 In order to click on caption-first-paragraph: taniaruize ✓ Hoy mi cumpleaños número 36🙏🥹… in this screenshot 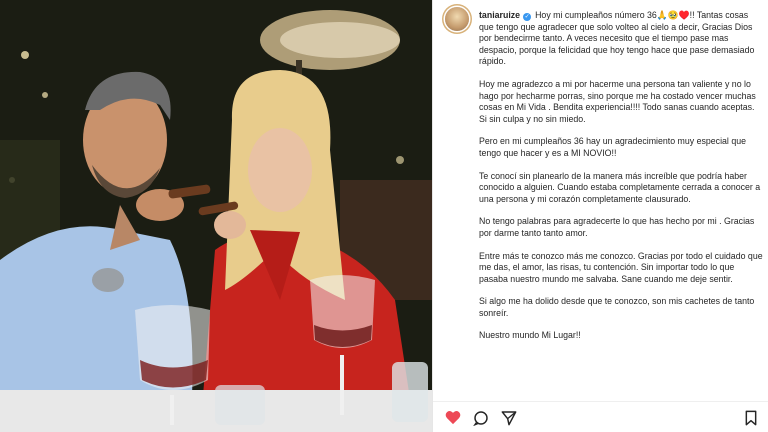, I will do `click(621, 39)`.